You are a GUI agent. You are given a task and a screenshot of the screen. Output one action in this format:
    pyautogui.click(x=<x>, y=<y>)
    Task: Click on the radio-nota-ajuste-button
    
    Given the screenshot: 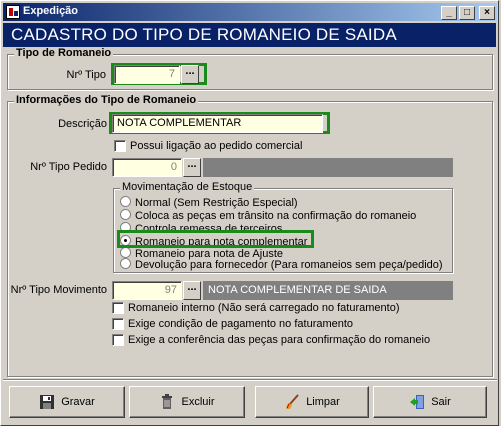 What is the action you would take?
    pyautogui.click(x=125, y=252)
    